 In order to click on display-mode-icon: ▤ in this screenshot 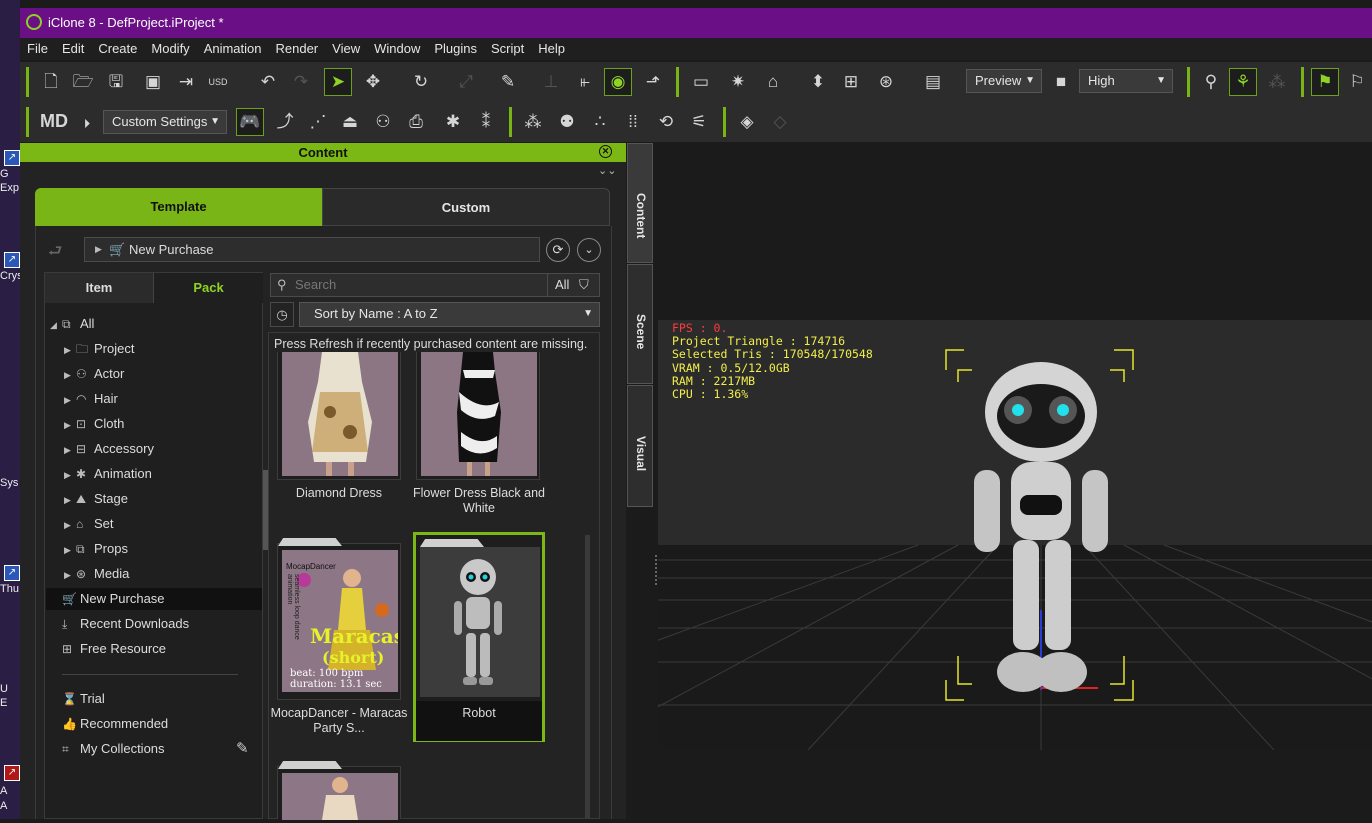, I will do `click(933, 82)`.